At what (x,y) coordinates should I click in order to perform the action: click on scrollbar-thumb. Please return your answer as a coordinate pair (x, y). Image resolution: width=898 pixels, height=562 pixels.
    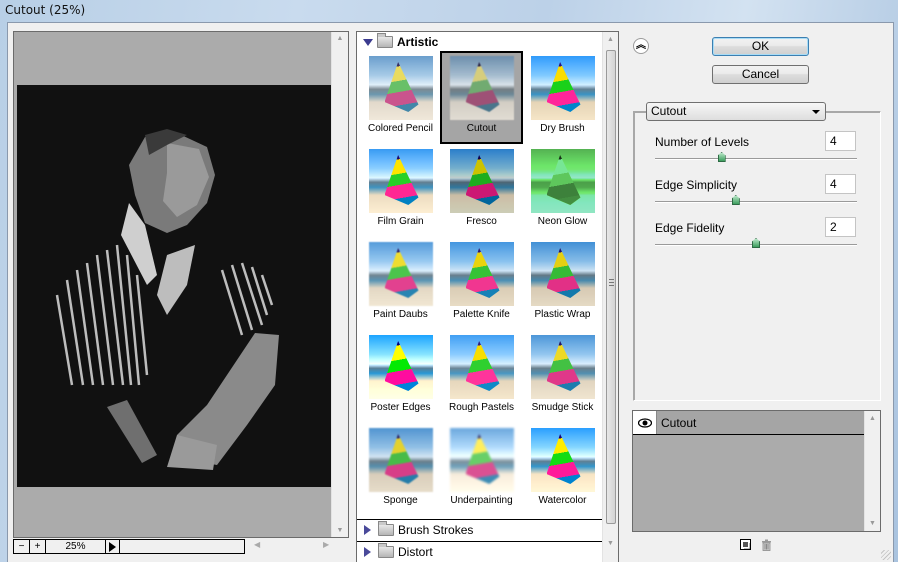
    Looking at the image, I should click on (611, 287).